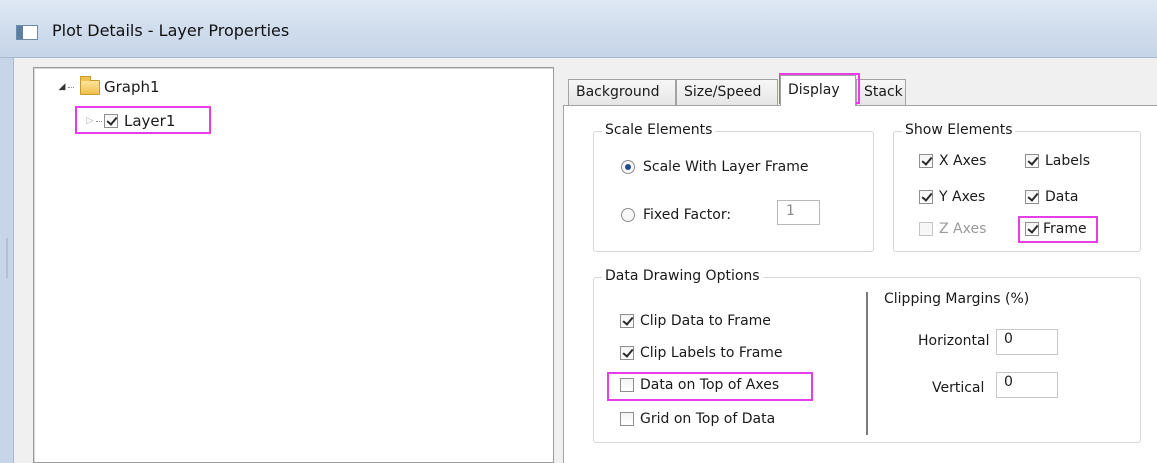  What do you see at coordinates (150, 121) in the screenshot?
I see `tree-item-label: Layer1` at bounding box center [150, 121].